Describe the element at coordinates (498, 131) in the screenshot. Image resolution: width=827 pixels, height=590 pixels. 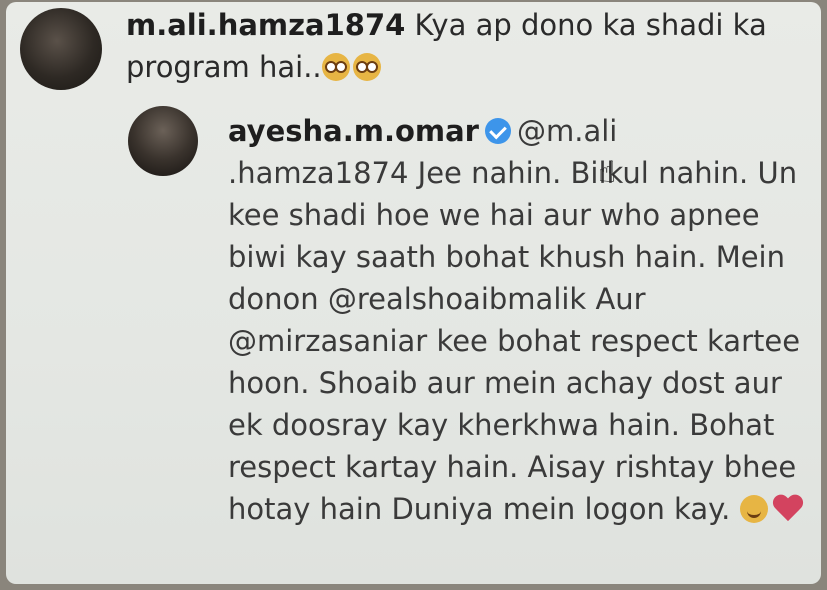
I see `verified-badge-icon` at that location.